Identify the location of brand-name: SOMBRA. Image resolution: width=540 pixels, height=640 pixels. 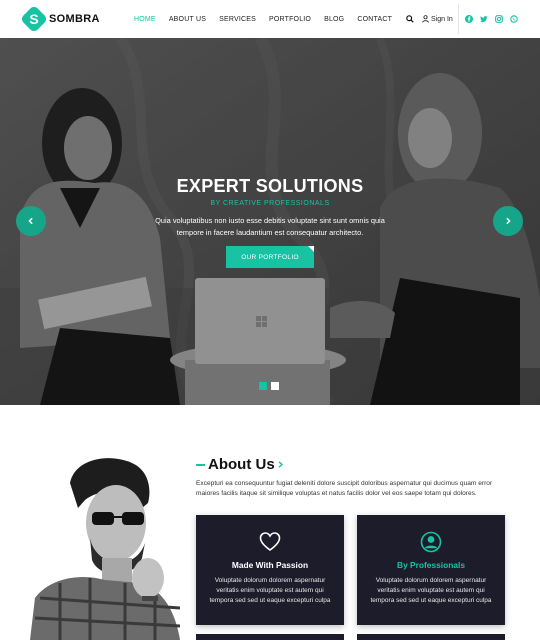
(74, 19).